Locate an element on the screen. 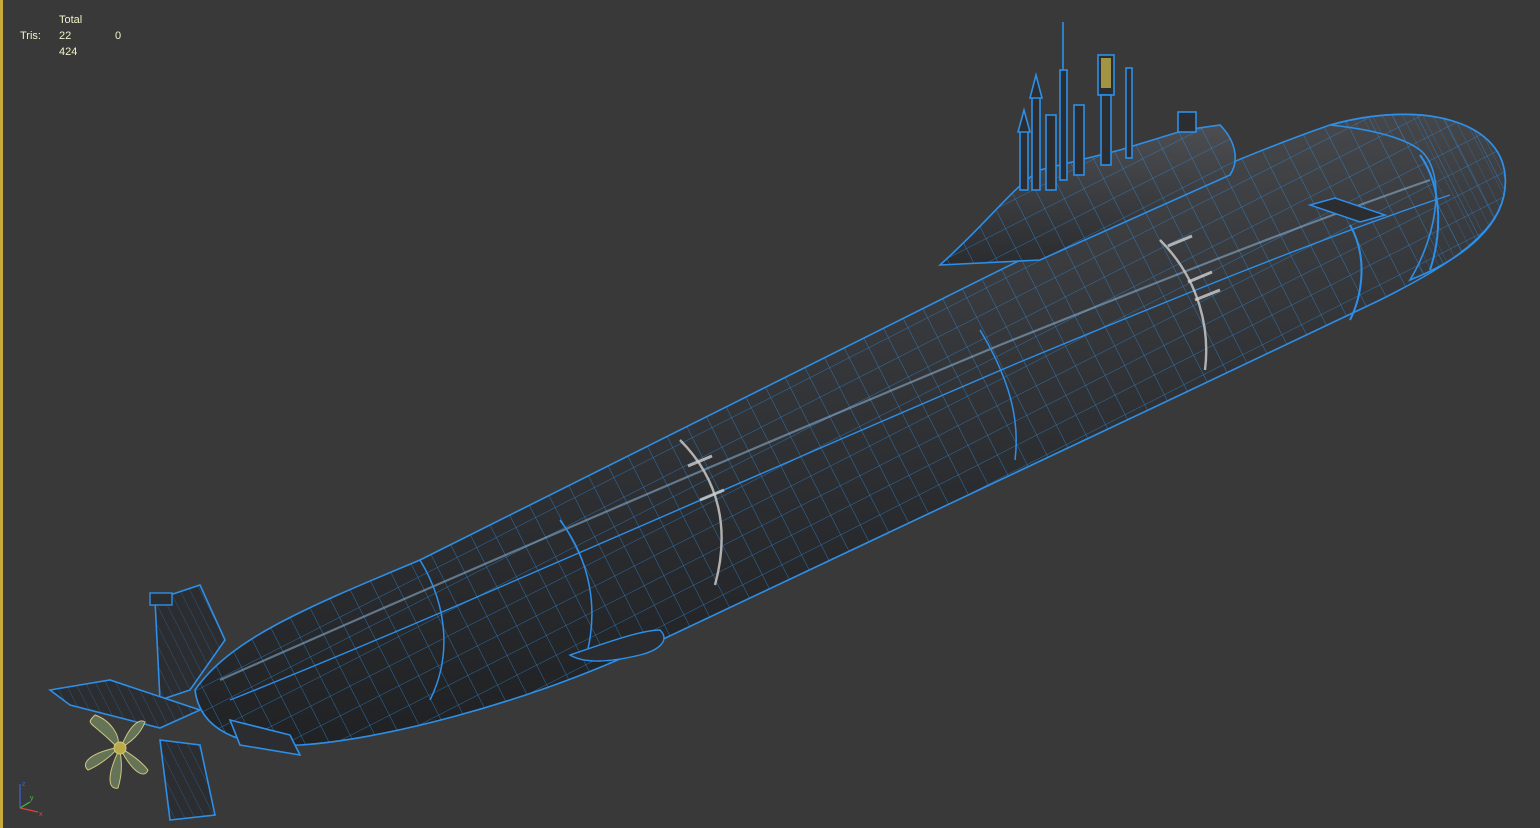 The width and height of the screenshot is (1540, 828). tris-total-value: 22 424 is located at coordinates (68, 44).